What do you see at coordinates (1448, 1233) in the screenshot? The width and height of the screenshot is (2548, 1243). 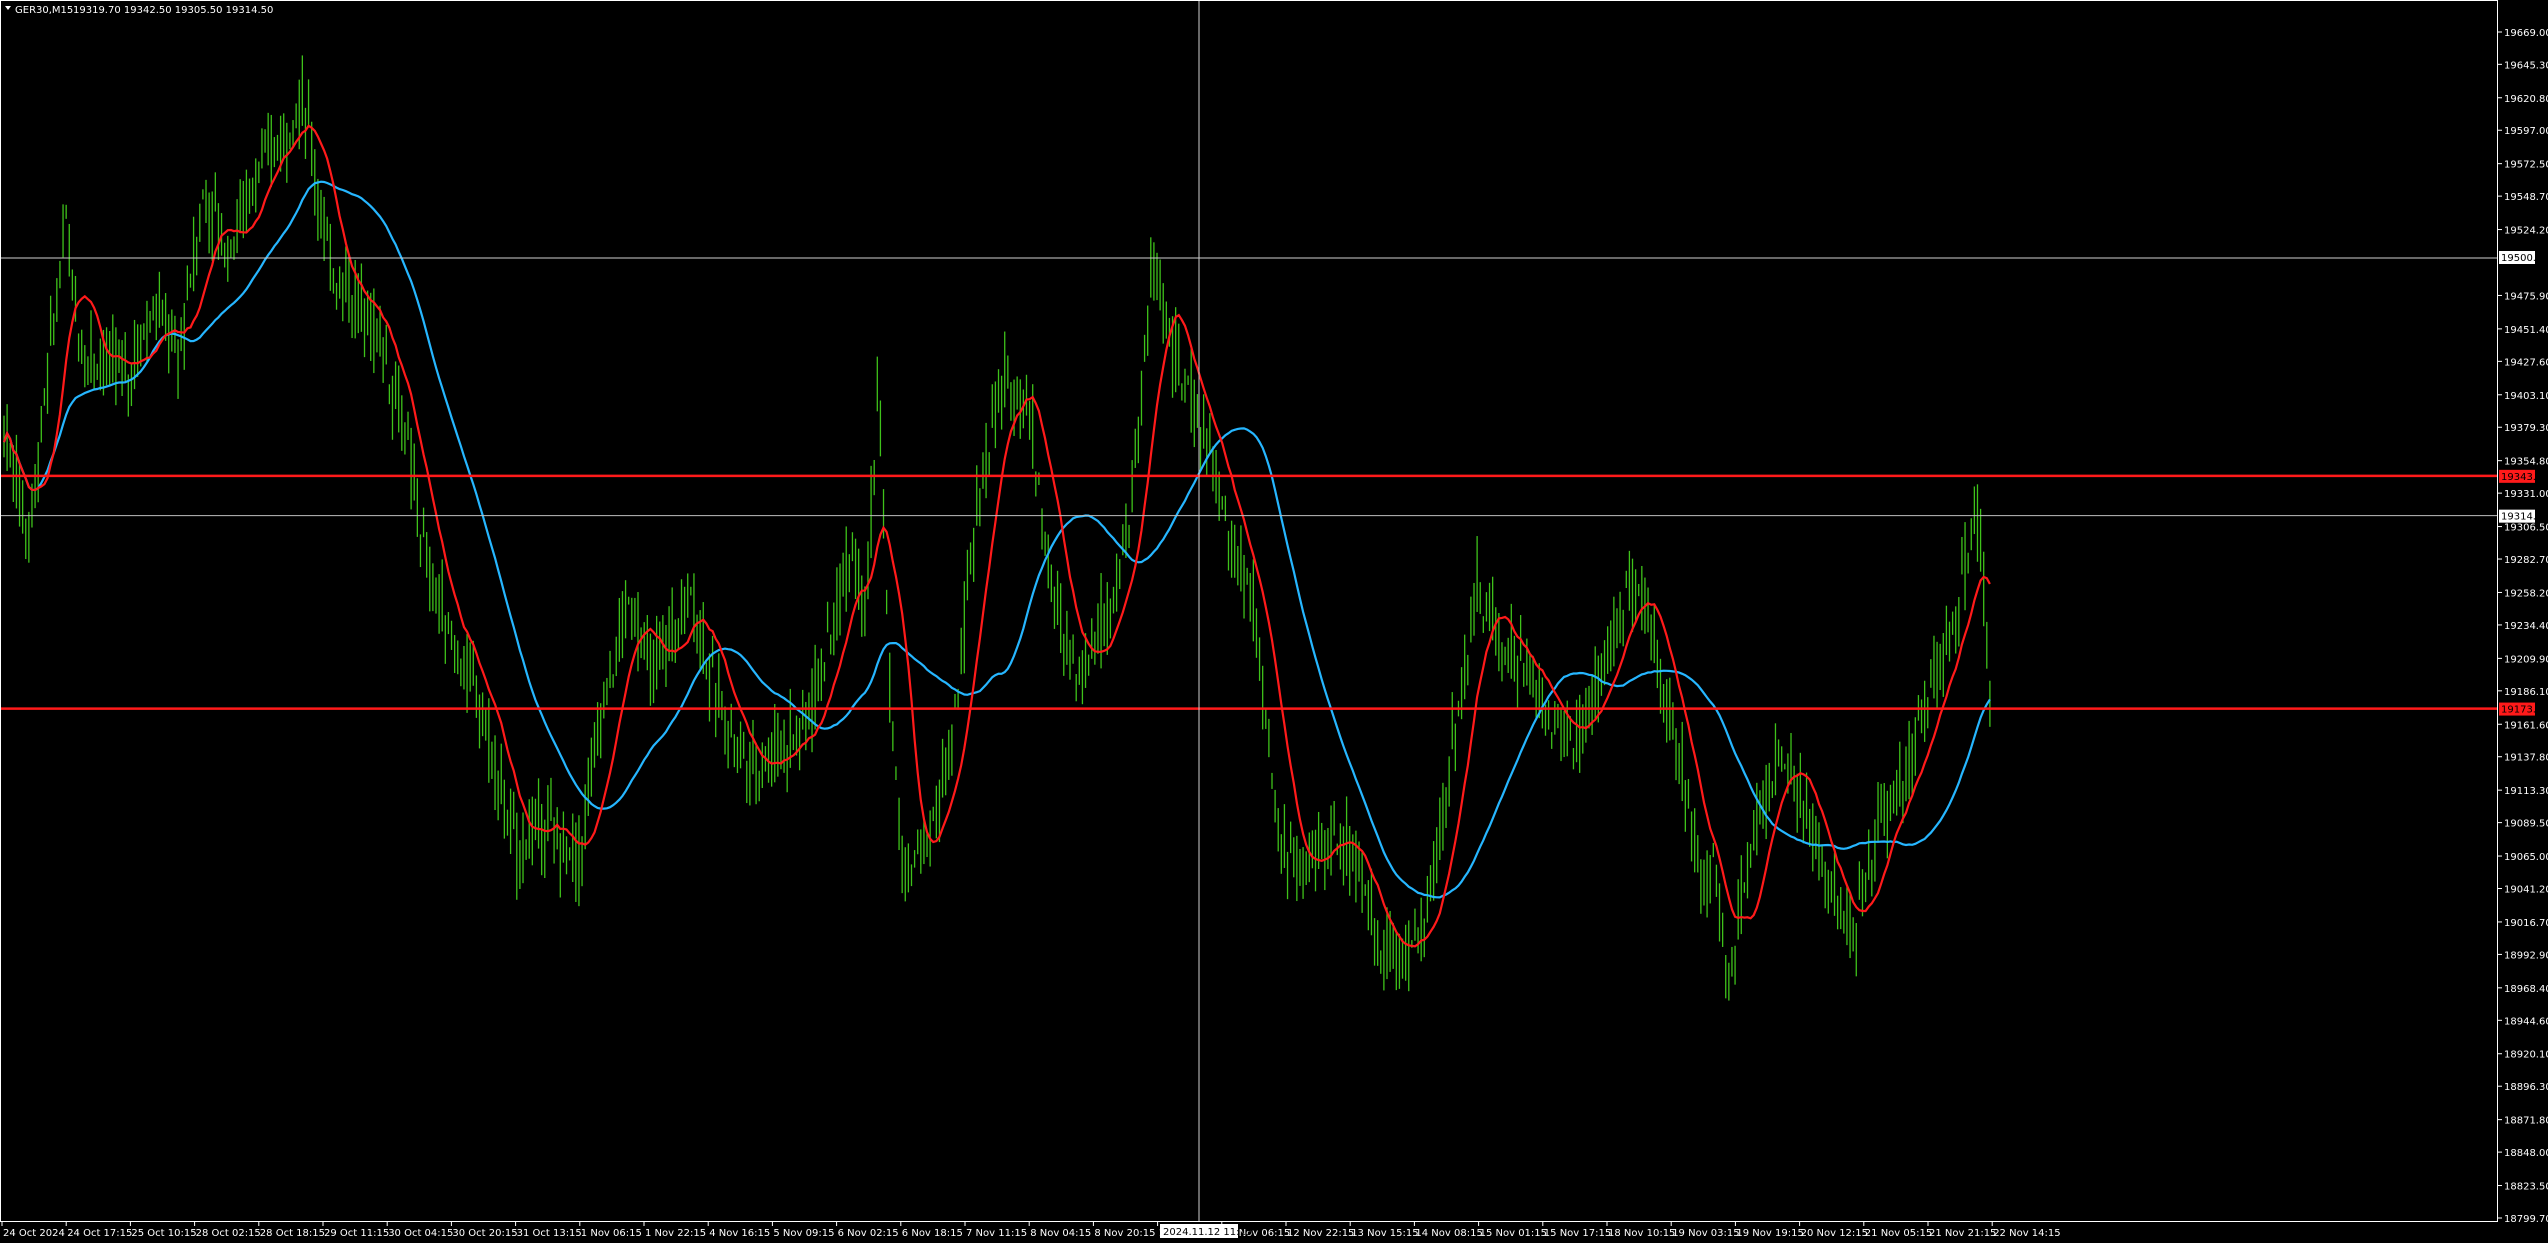 I see `time-tick-label: 14 Nov 08:15` at bounding box center [1448, 1233].